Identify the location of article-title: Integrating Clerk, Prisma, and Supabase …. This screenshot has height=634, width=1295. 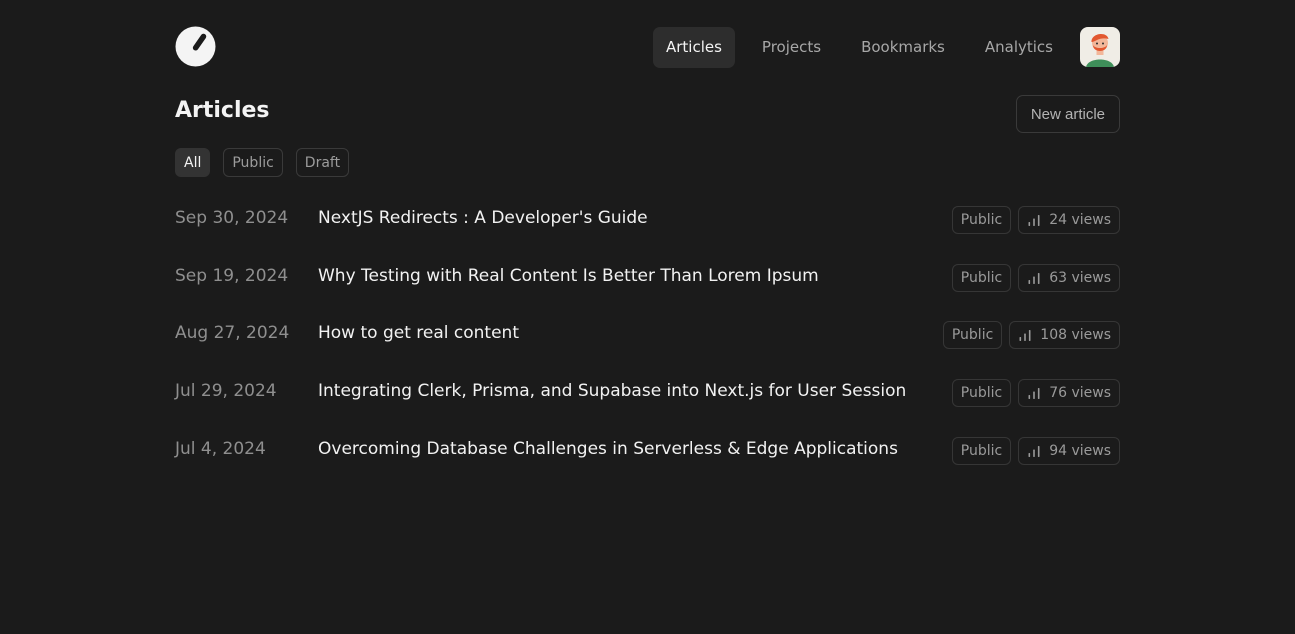
(612, 391).